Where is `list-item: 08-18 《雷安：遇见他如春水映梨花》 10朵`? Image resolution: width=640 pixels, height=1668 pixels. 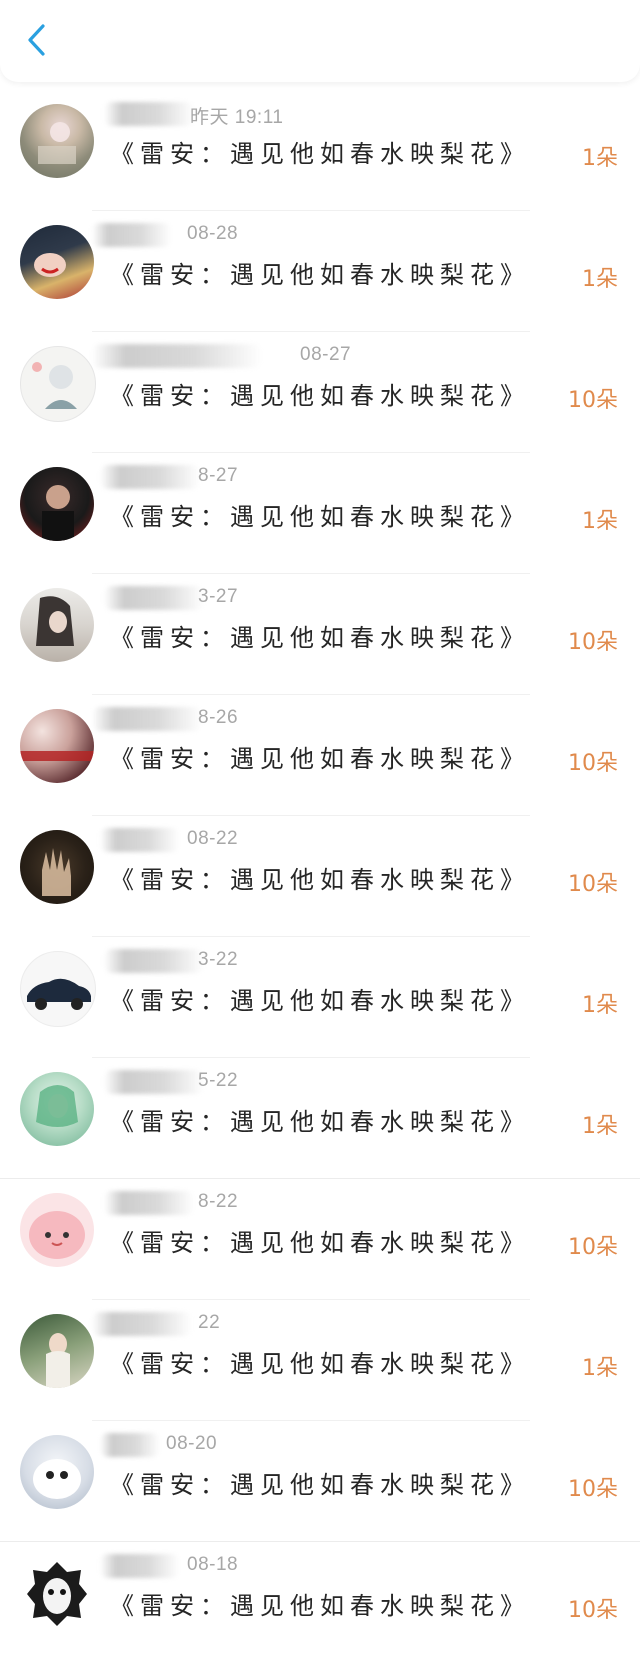
list-item: 08-18 《雷安：遇见他如春水映梨花》 10朵 is located at coordinates (320, 1602).